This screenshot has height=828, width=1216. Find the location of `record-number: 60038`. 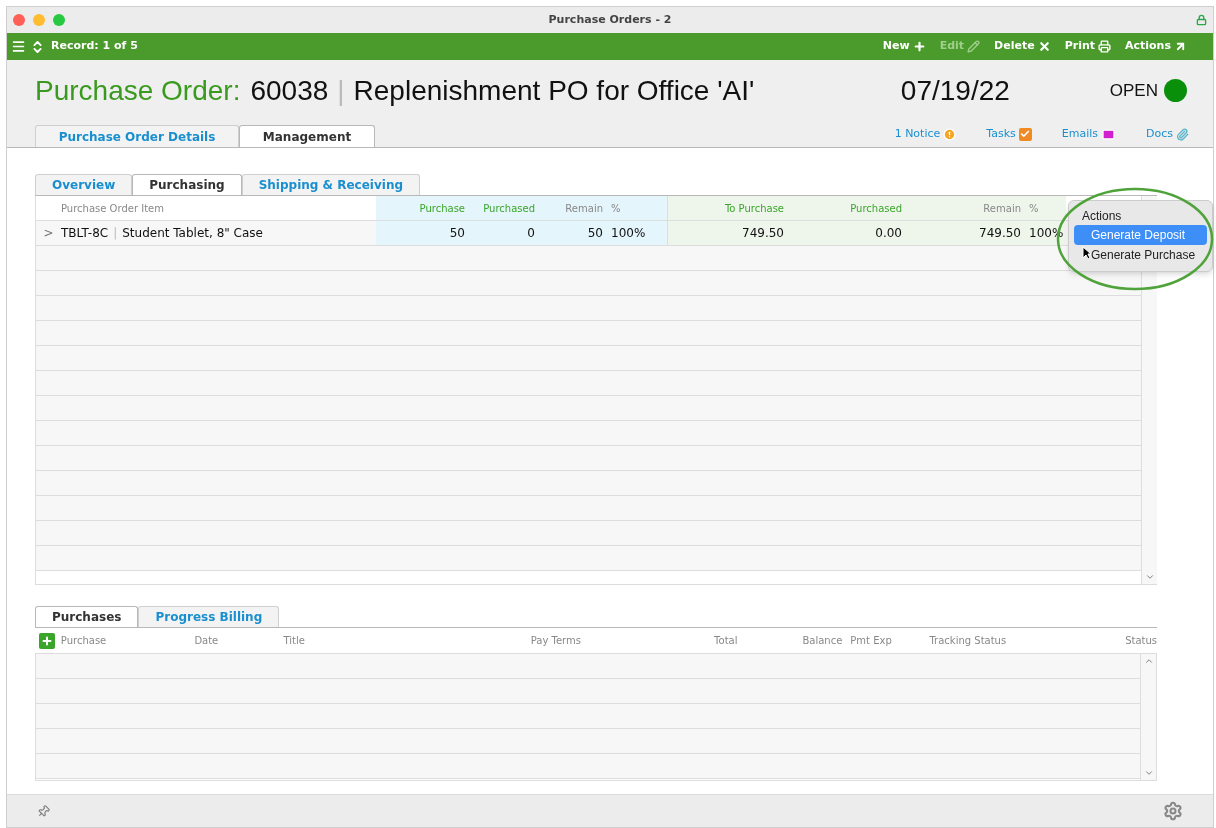

record-number: 60038 is located at coordinates (289, 90).